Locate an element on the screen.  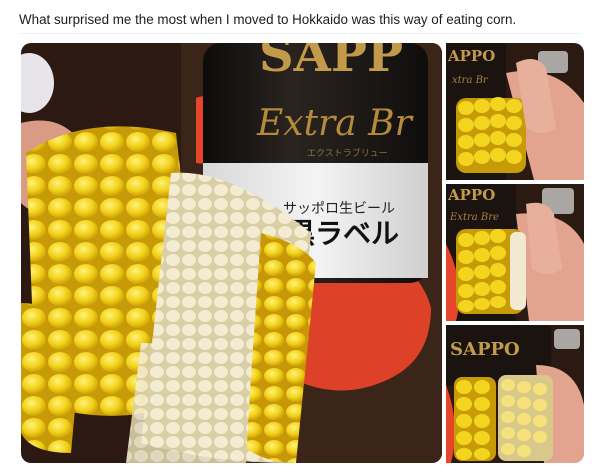
photo-side-2-image: APPO Extra Bre is located at coordinates (515, 252).